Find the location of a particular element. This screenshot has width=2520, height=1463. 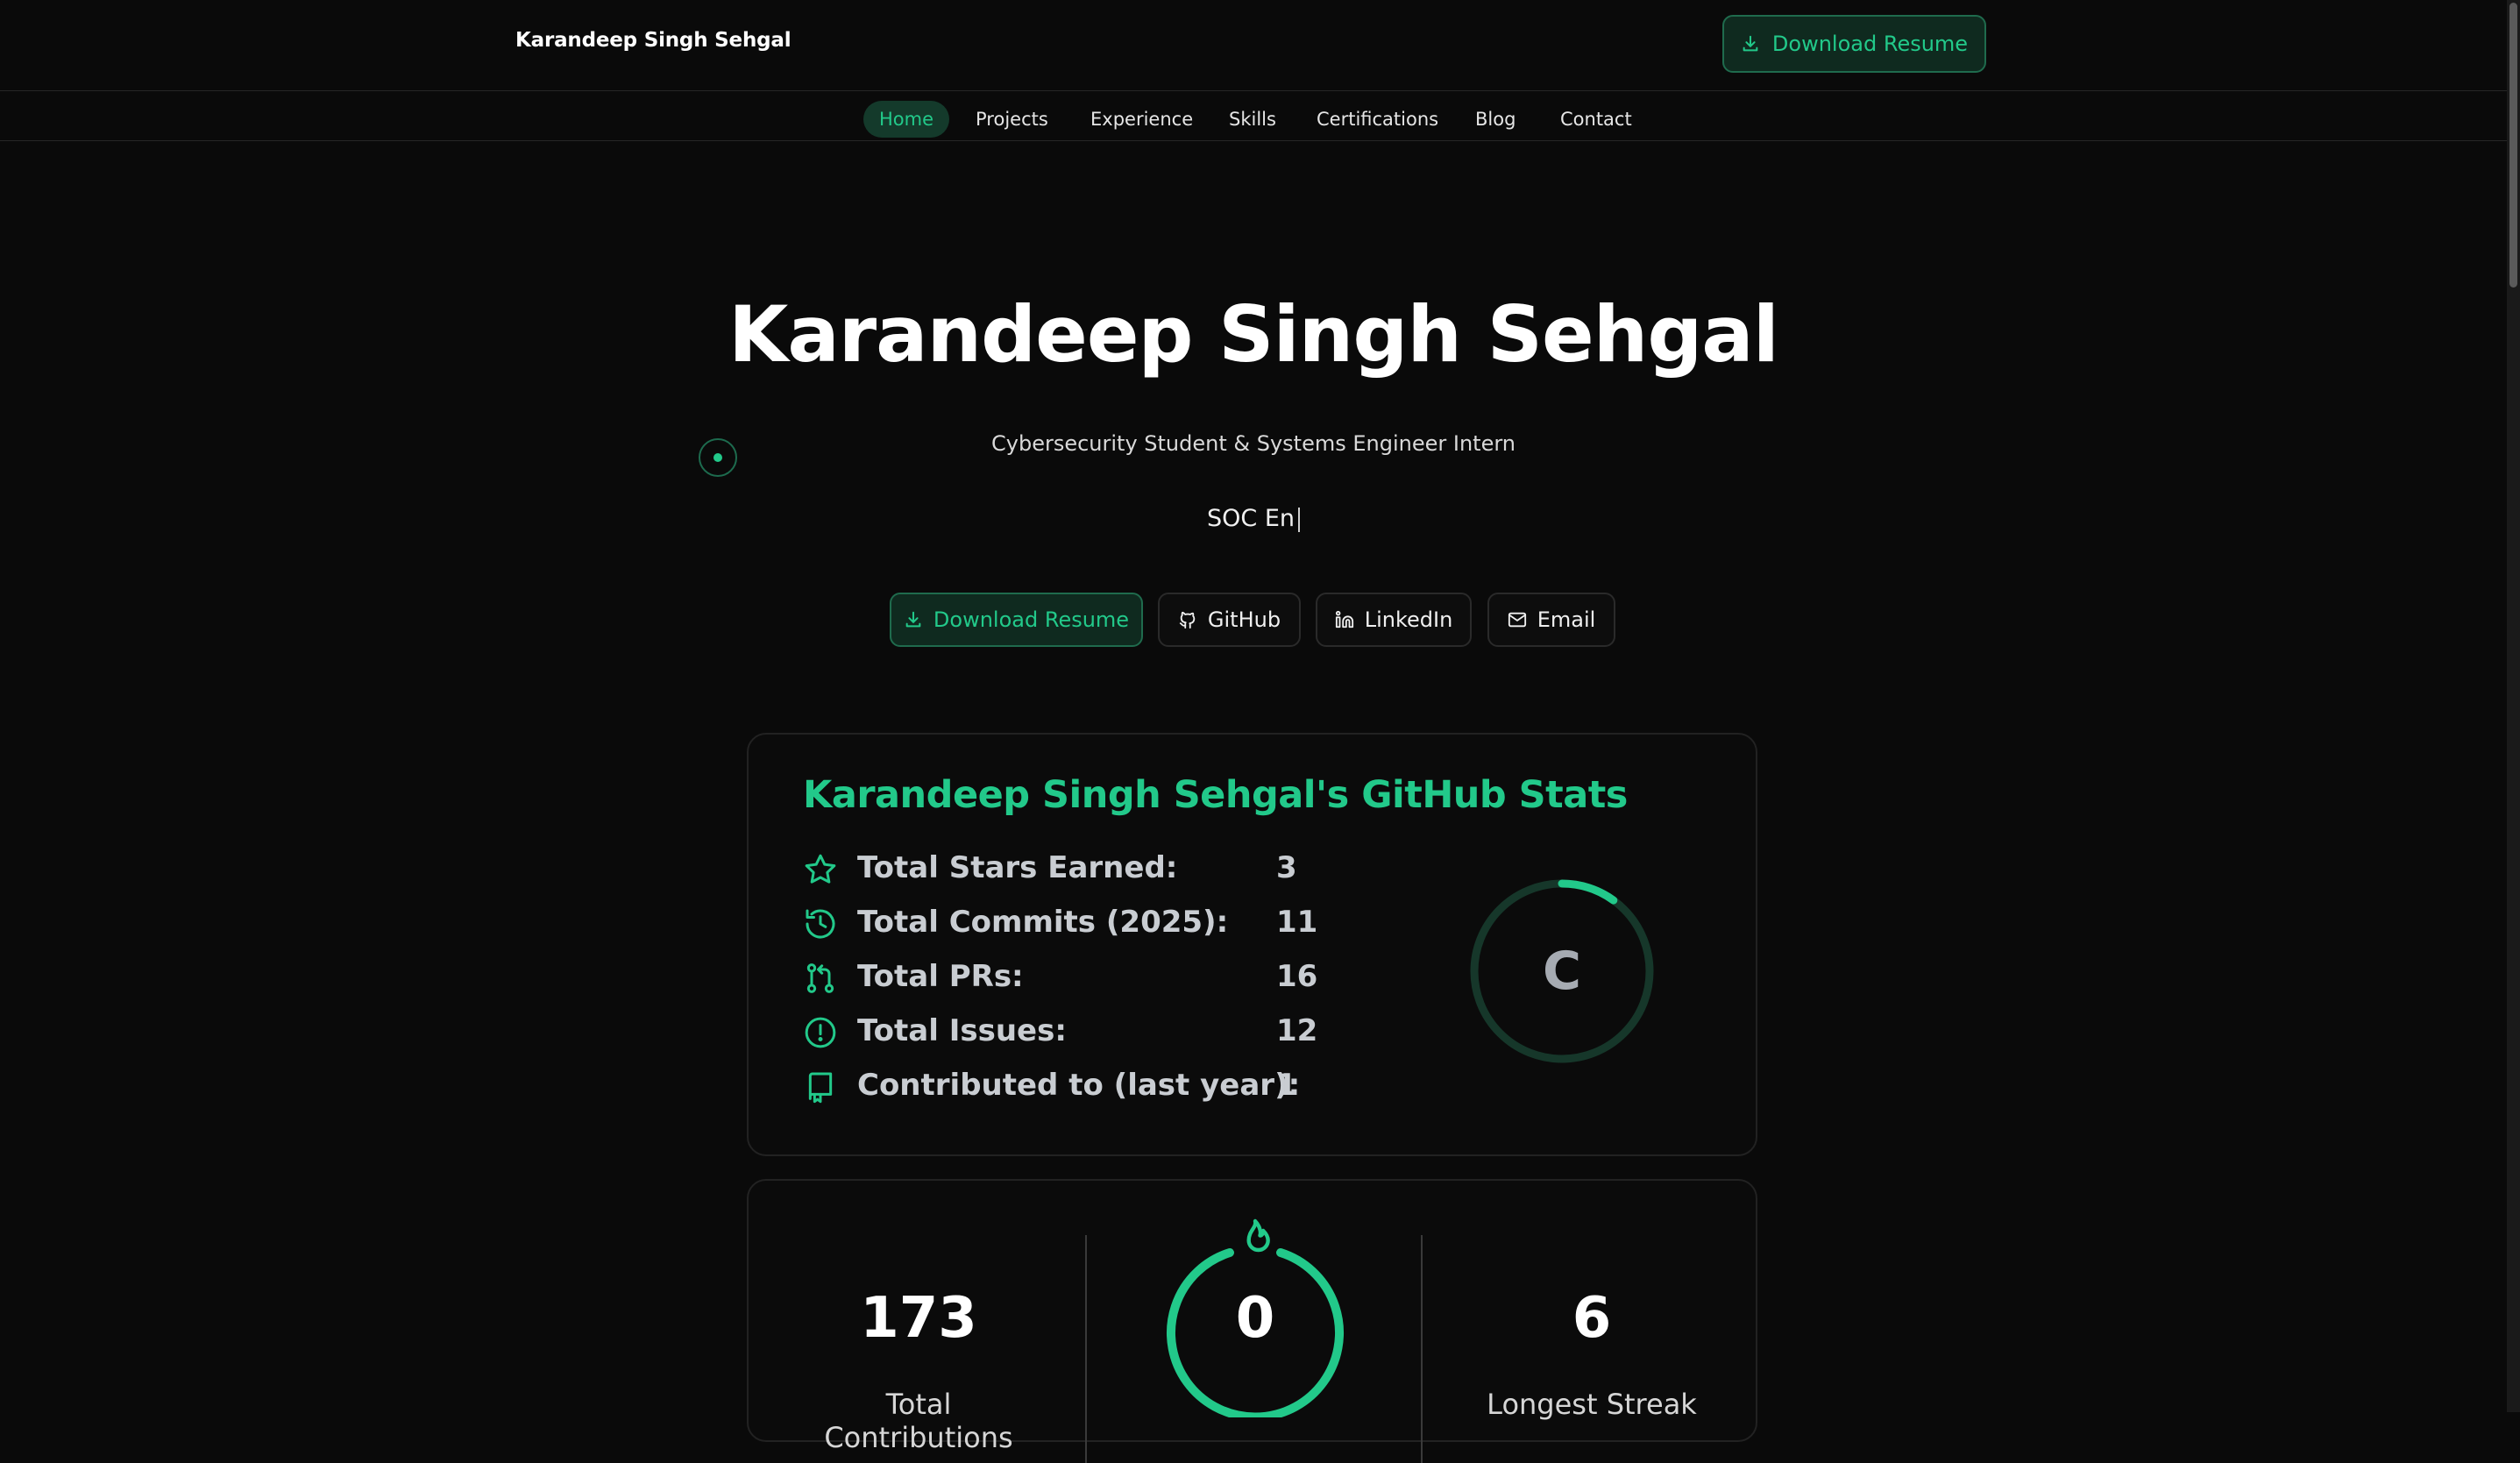

stat-value-contributed: 1 is located at coordinates (1286, 1085).